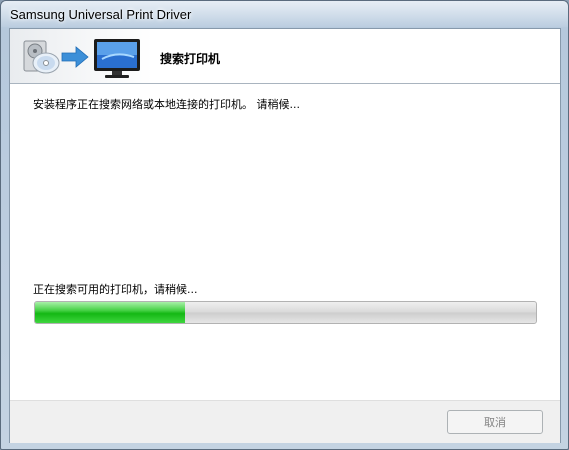 This screenshot has height=450, width=569. Describe the element at coordinates (495, 422) in the screenshot. I see `cancel-button: 取消` at that location.